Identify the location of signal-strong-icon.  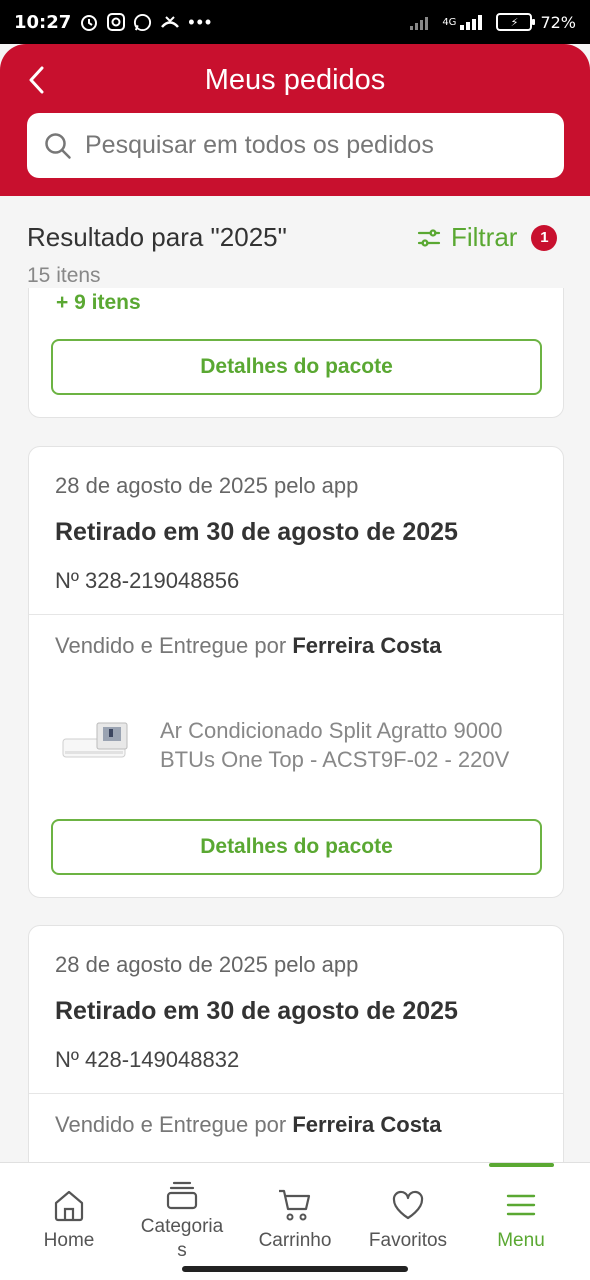
(471, 22).